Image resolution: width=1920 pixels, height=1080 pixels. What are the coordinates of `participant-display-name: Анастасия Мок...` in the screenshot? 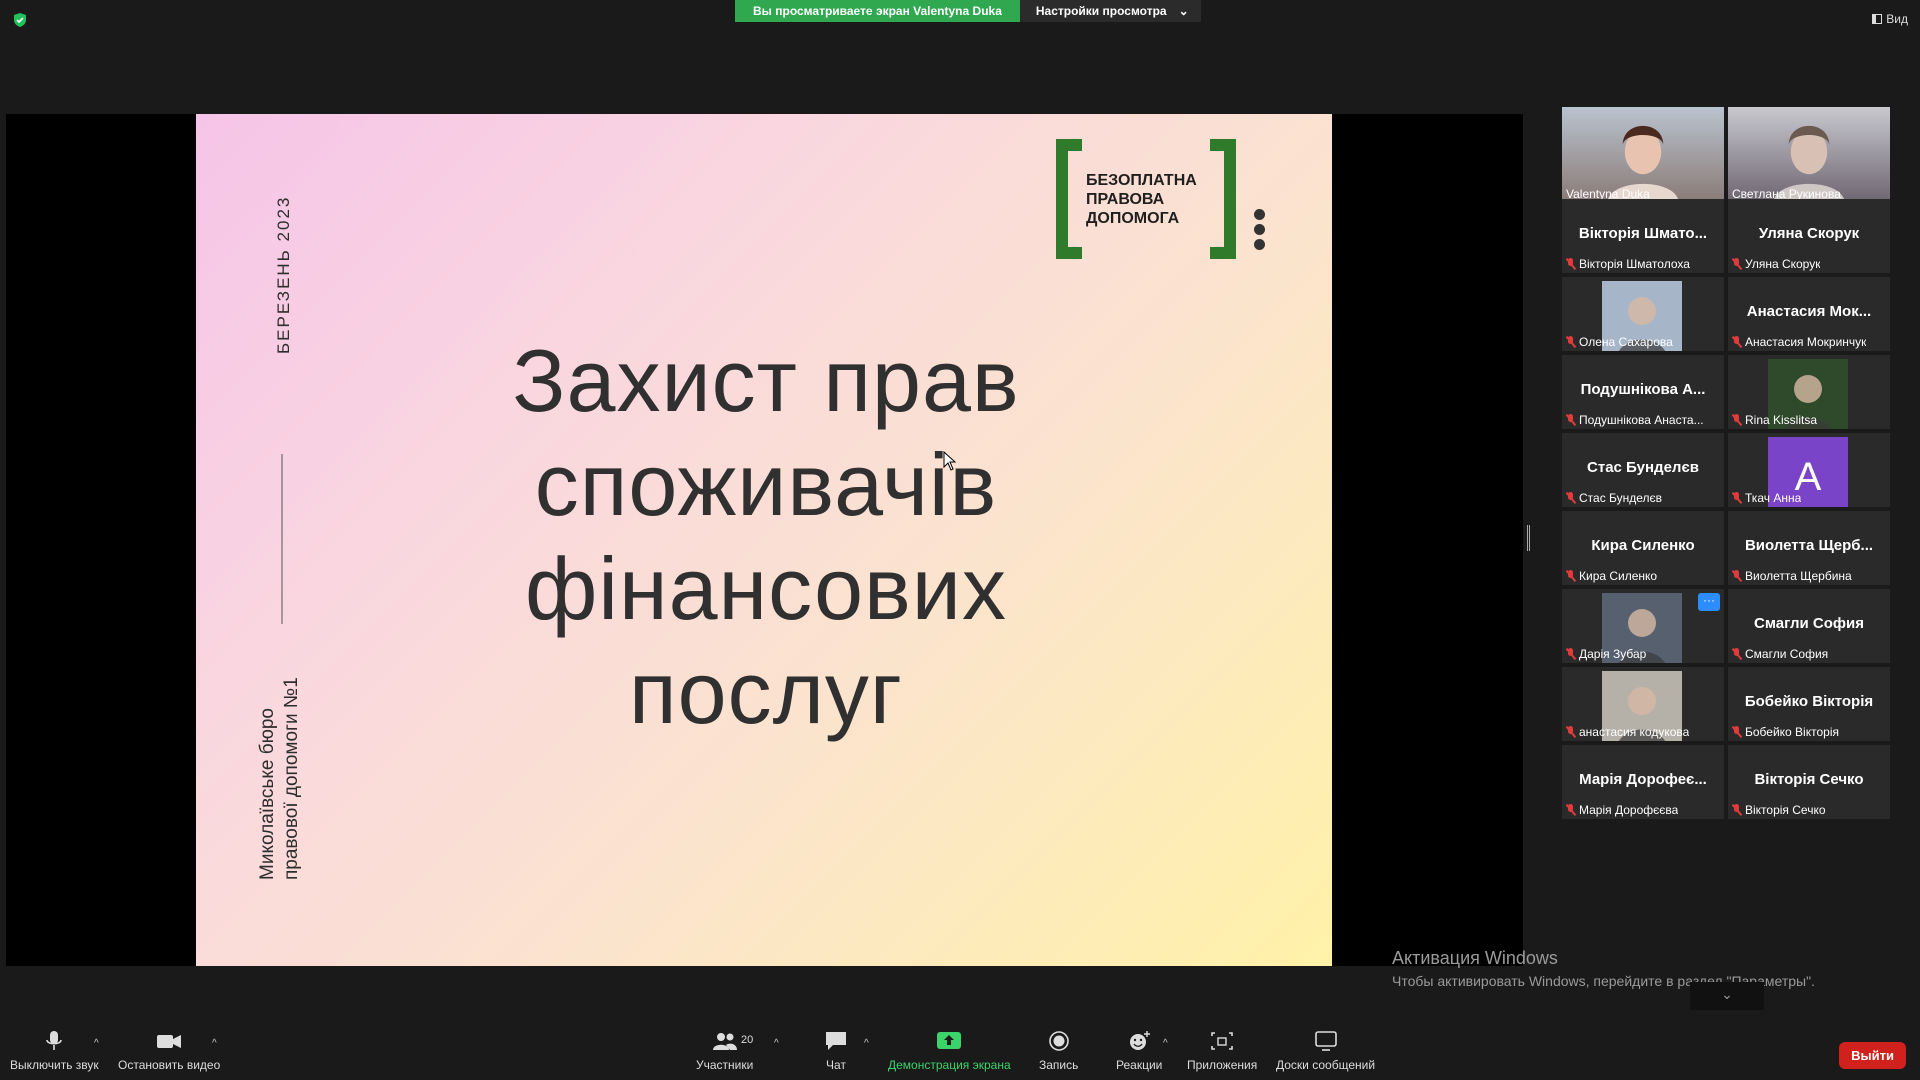 It's located at (1809, 311).